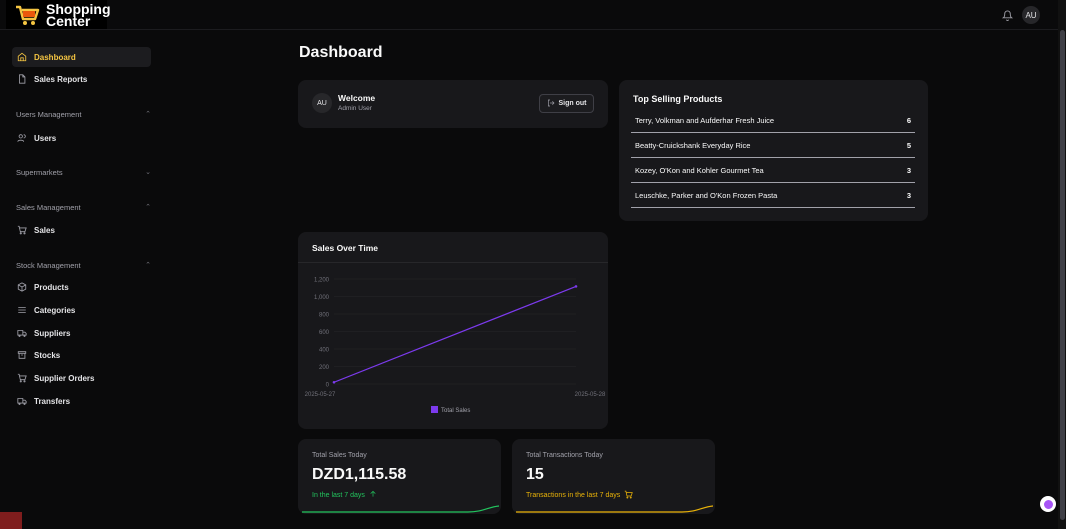 The width and height of the screenshot is (1066, 529). Describe the element at coordinates (22, 287) in the screenshot. I see `box-icon` at that location.